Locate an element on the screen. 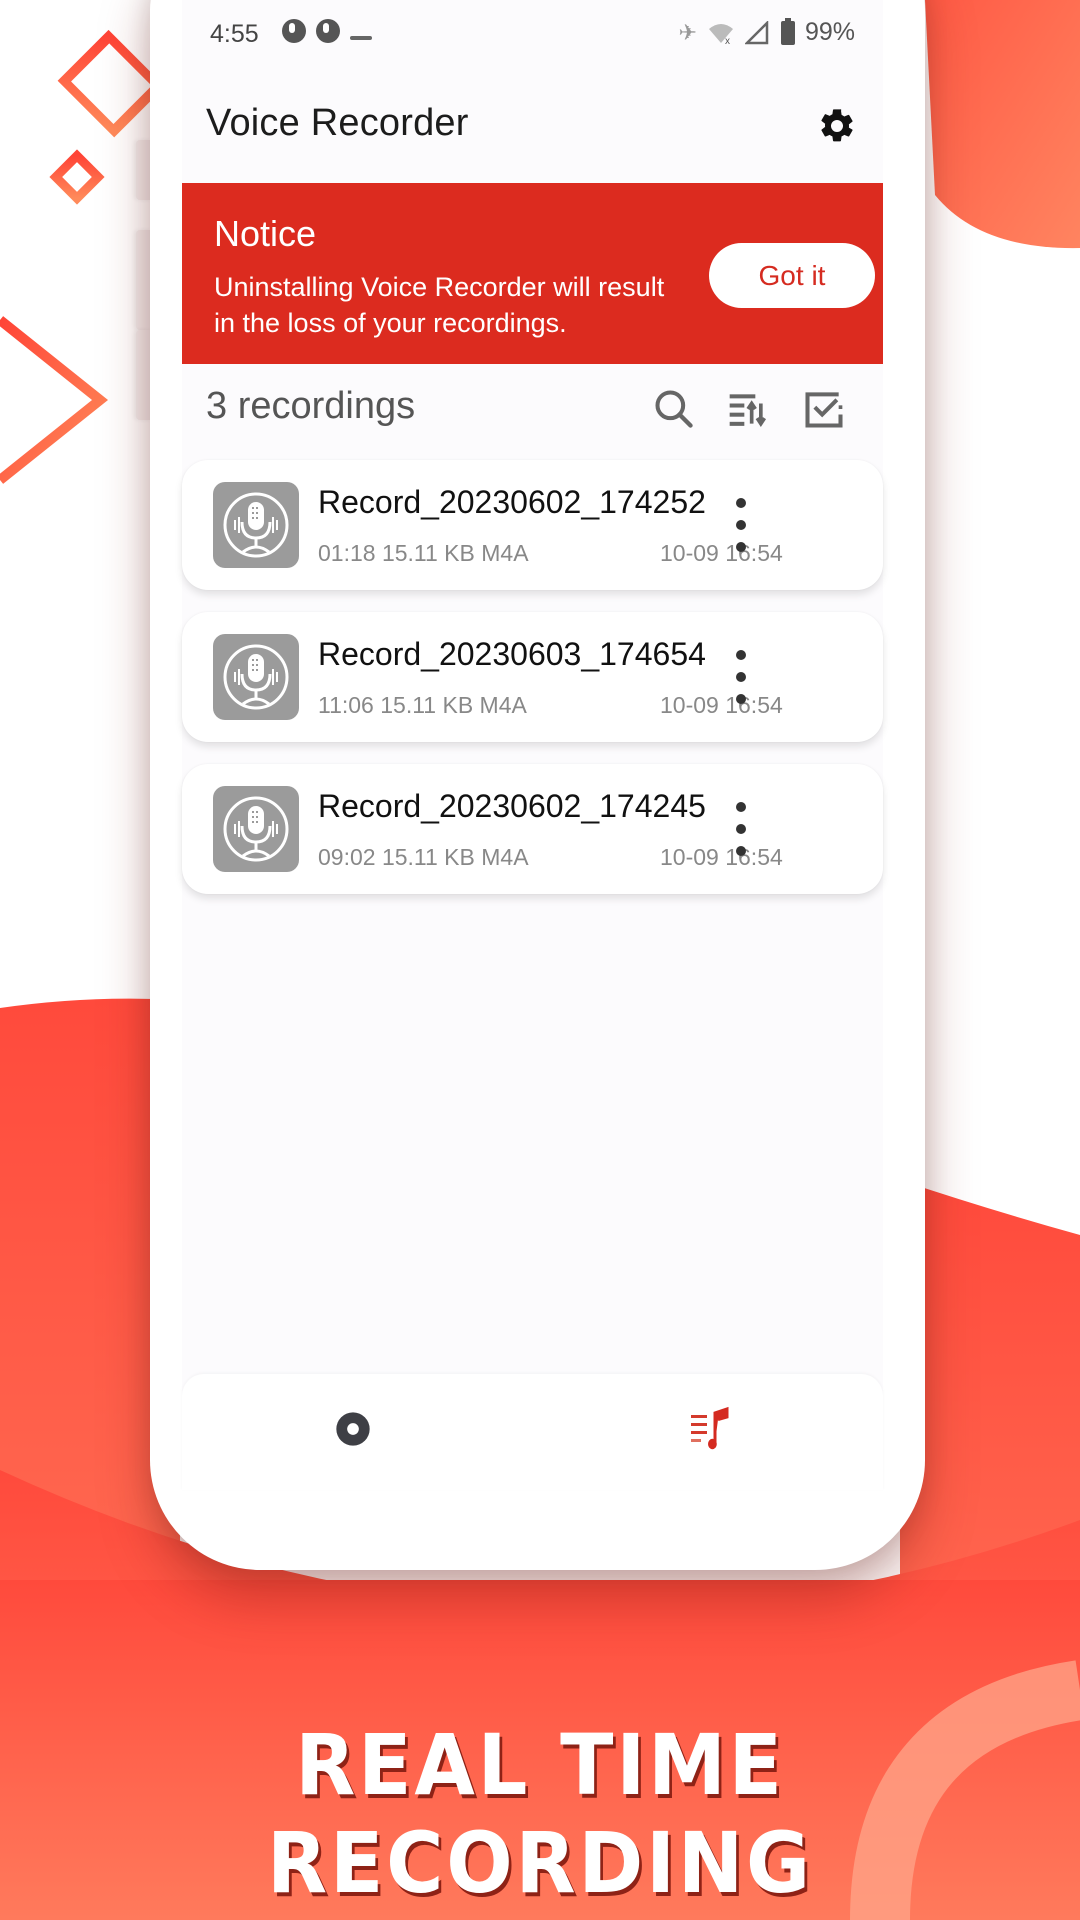 This screenshot has height=1920, width=1080. nav-item-recordings is located at coordinates (711, 1429).